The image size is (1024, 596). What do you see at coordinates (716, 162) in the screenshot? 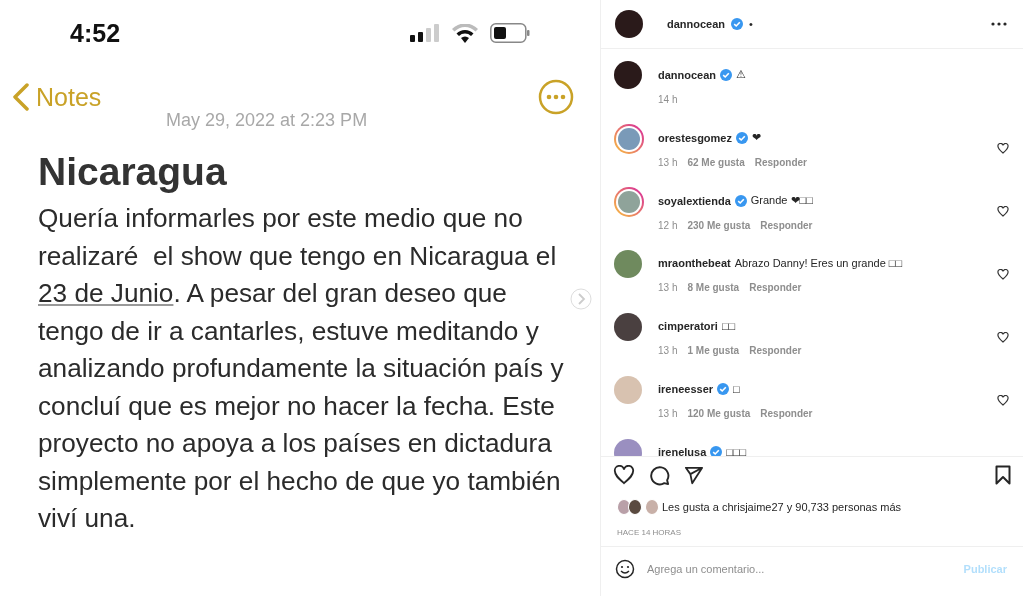
I see `like-count: 62 Me gusta` at bounding box center [716, 162].